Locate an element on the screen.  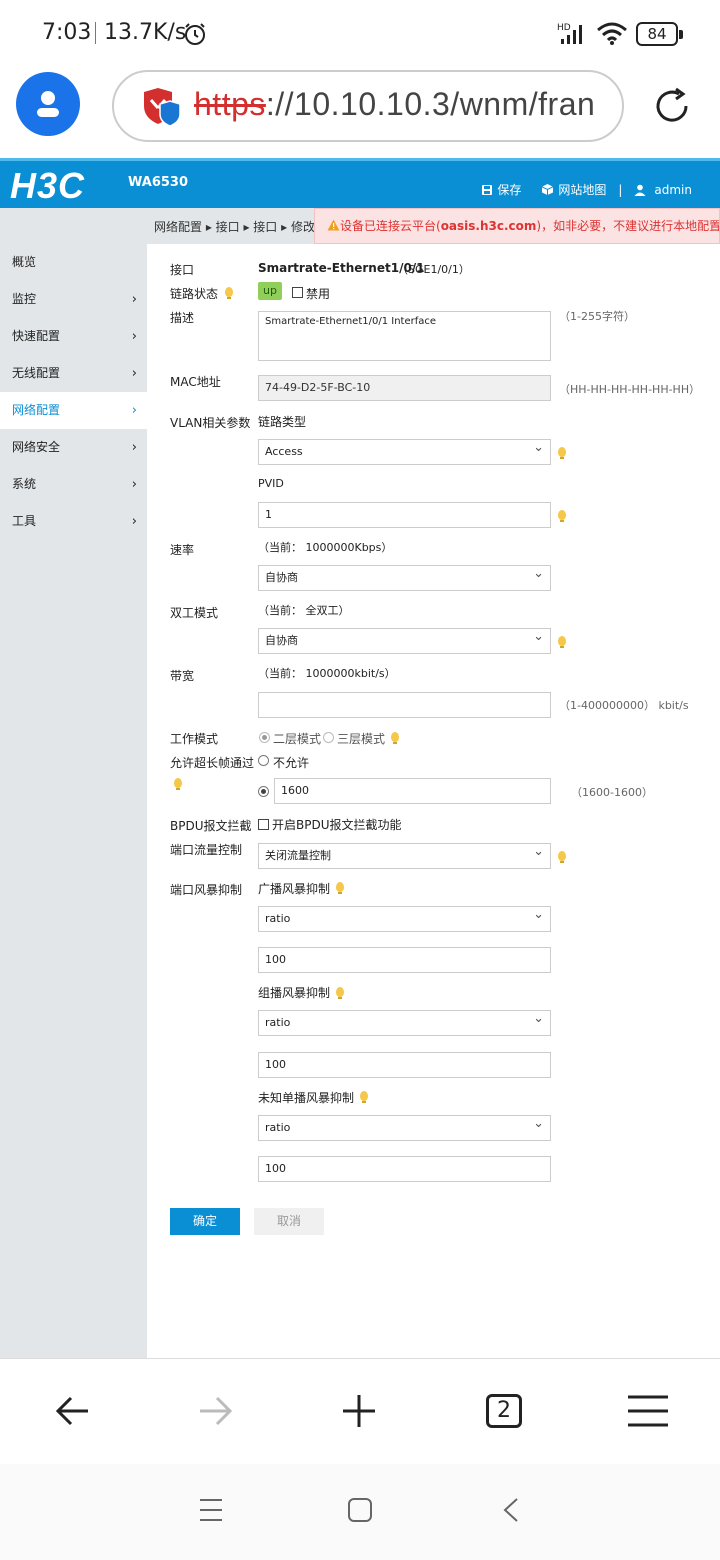
sidebar-item-network-config: 网络配置 › is located at coordinates (73, 410).